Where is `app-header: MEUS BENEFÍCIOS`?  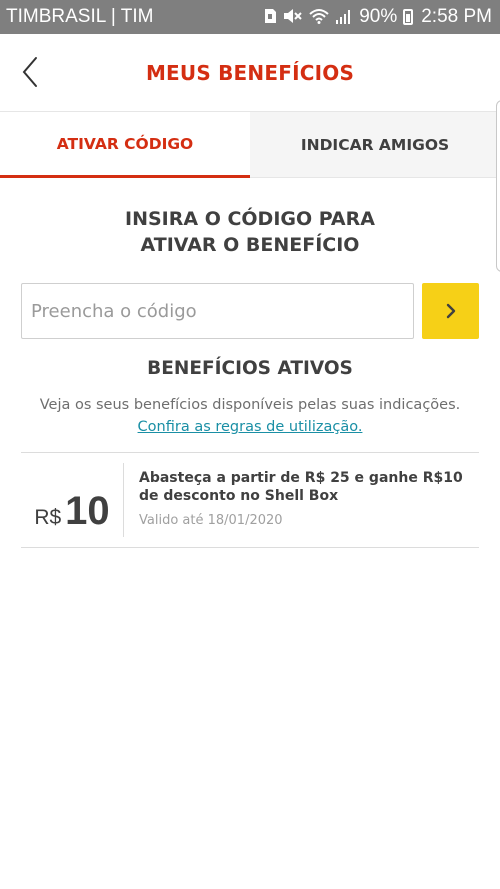 app-header: MEUS BENEFÍCIOS is located at coordinates (250, 73).